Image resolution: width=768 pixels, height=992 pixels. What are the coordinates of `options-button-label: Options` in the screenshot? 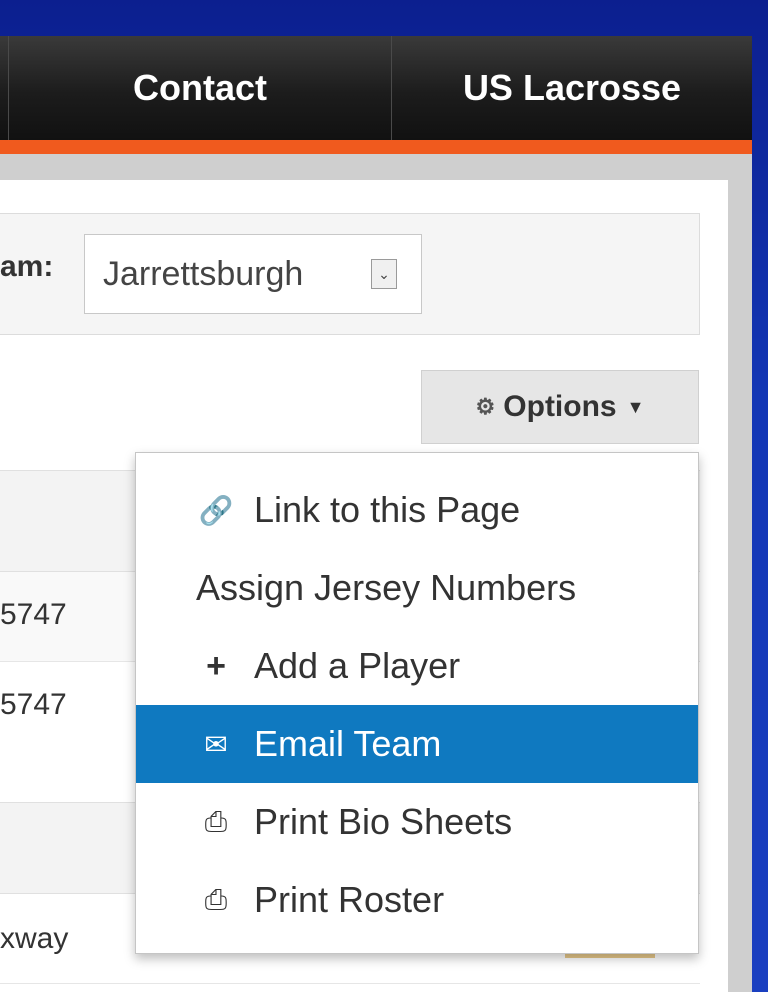 It's located at (560, 406).